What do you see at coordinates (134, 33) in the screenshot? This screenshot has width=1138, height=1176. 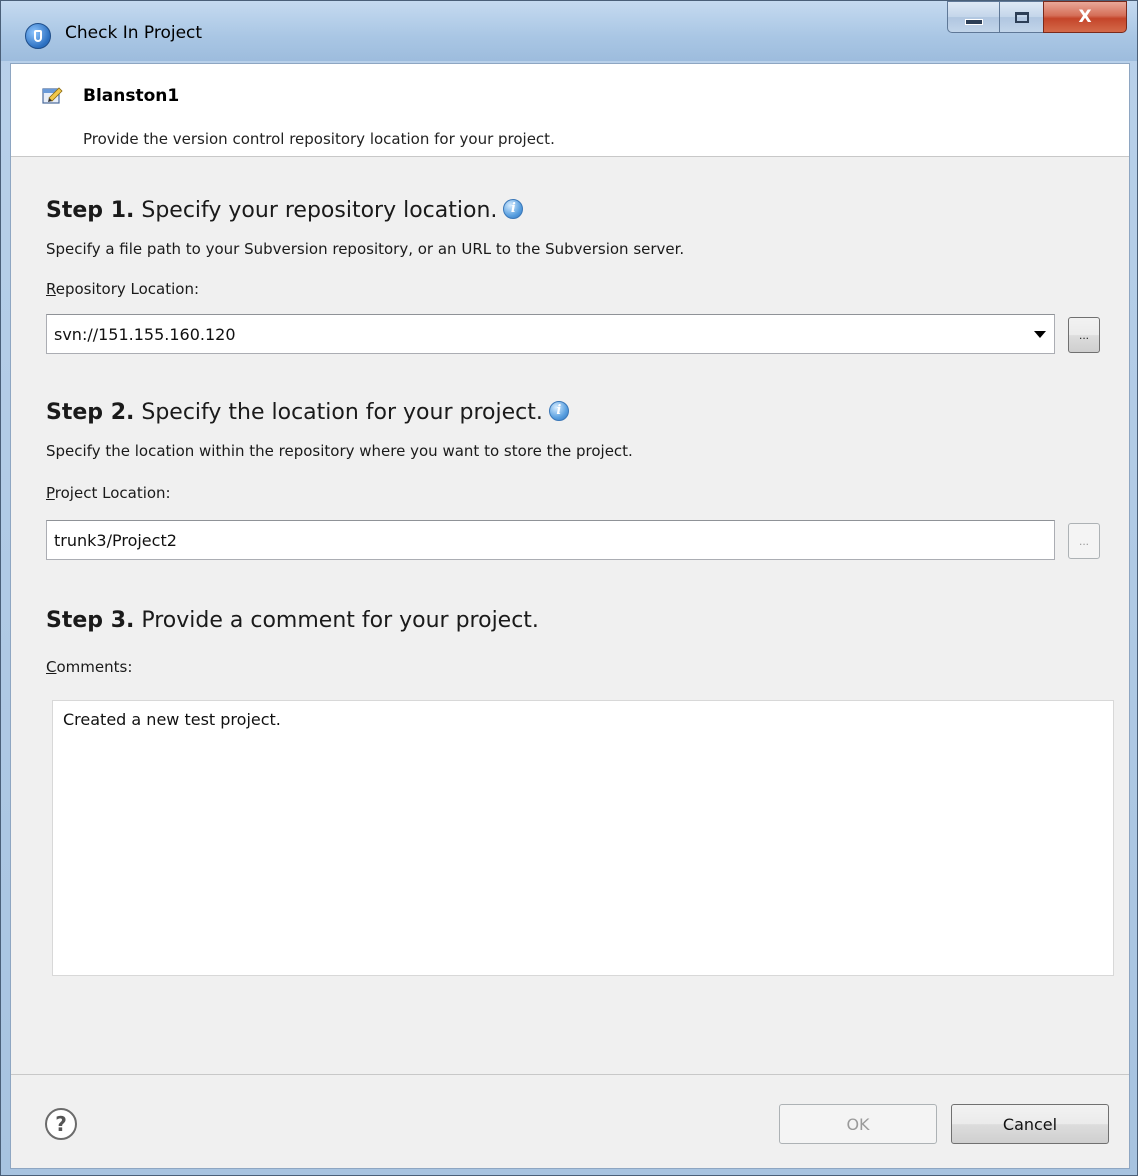 I see `window-title: Check In Project` at bounding box center [134, 33].